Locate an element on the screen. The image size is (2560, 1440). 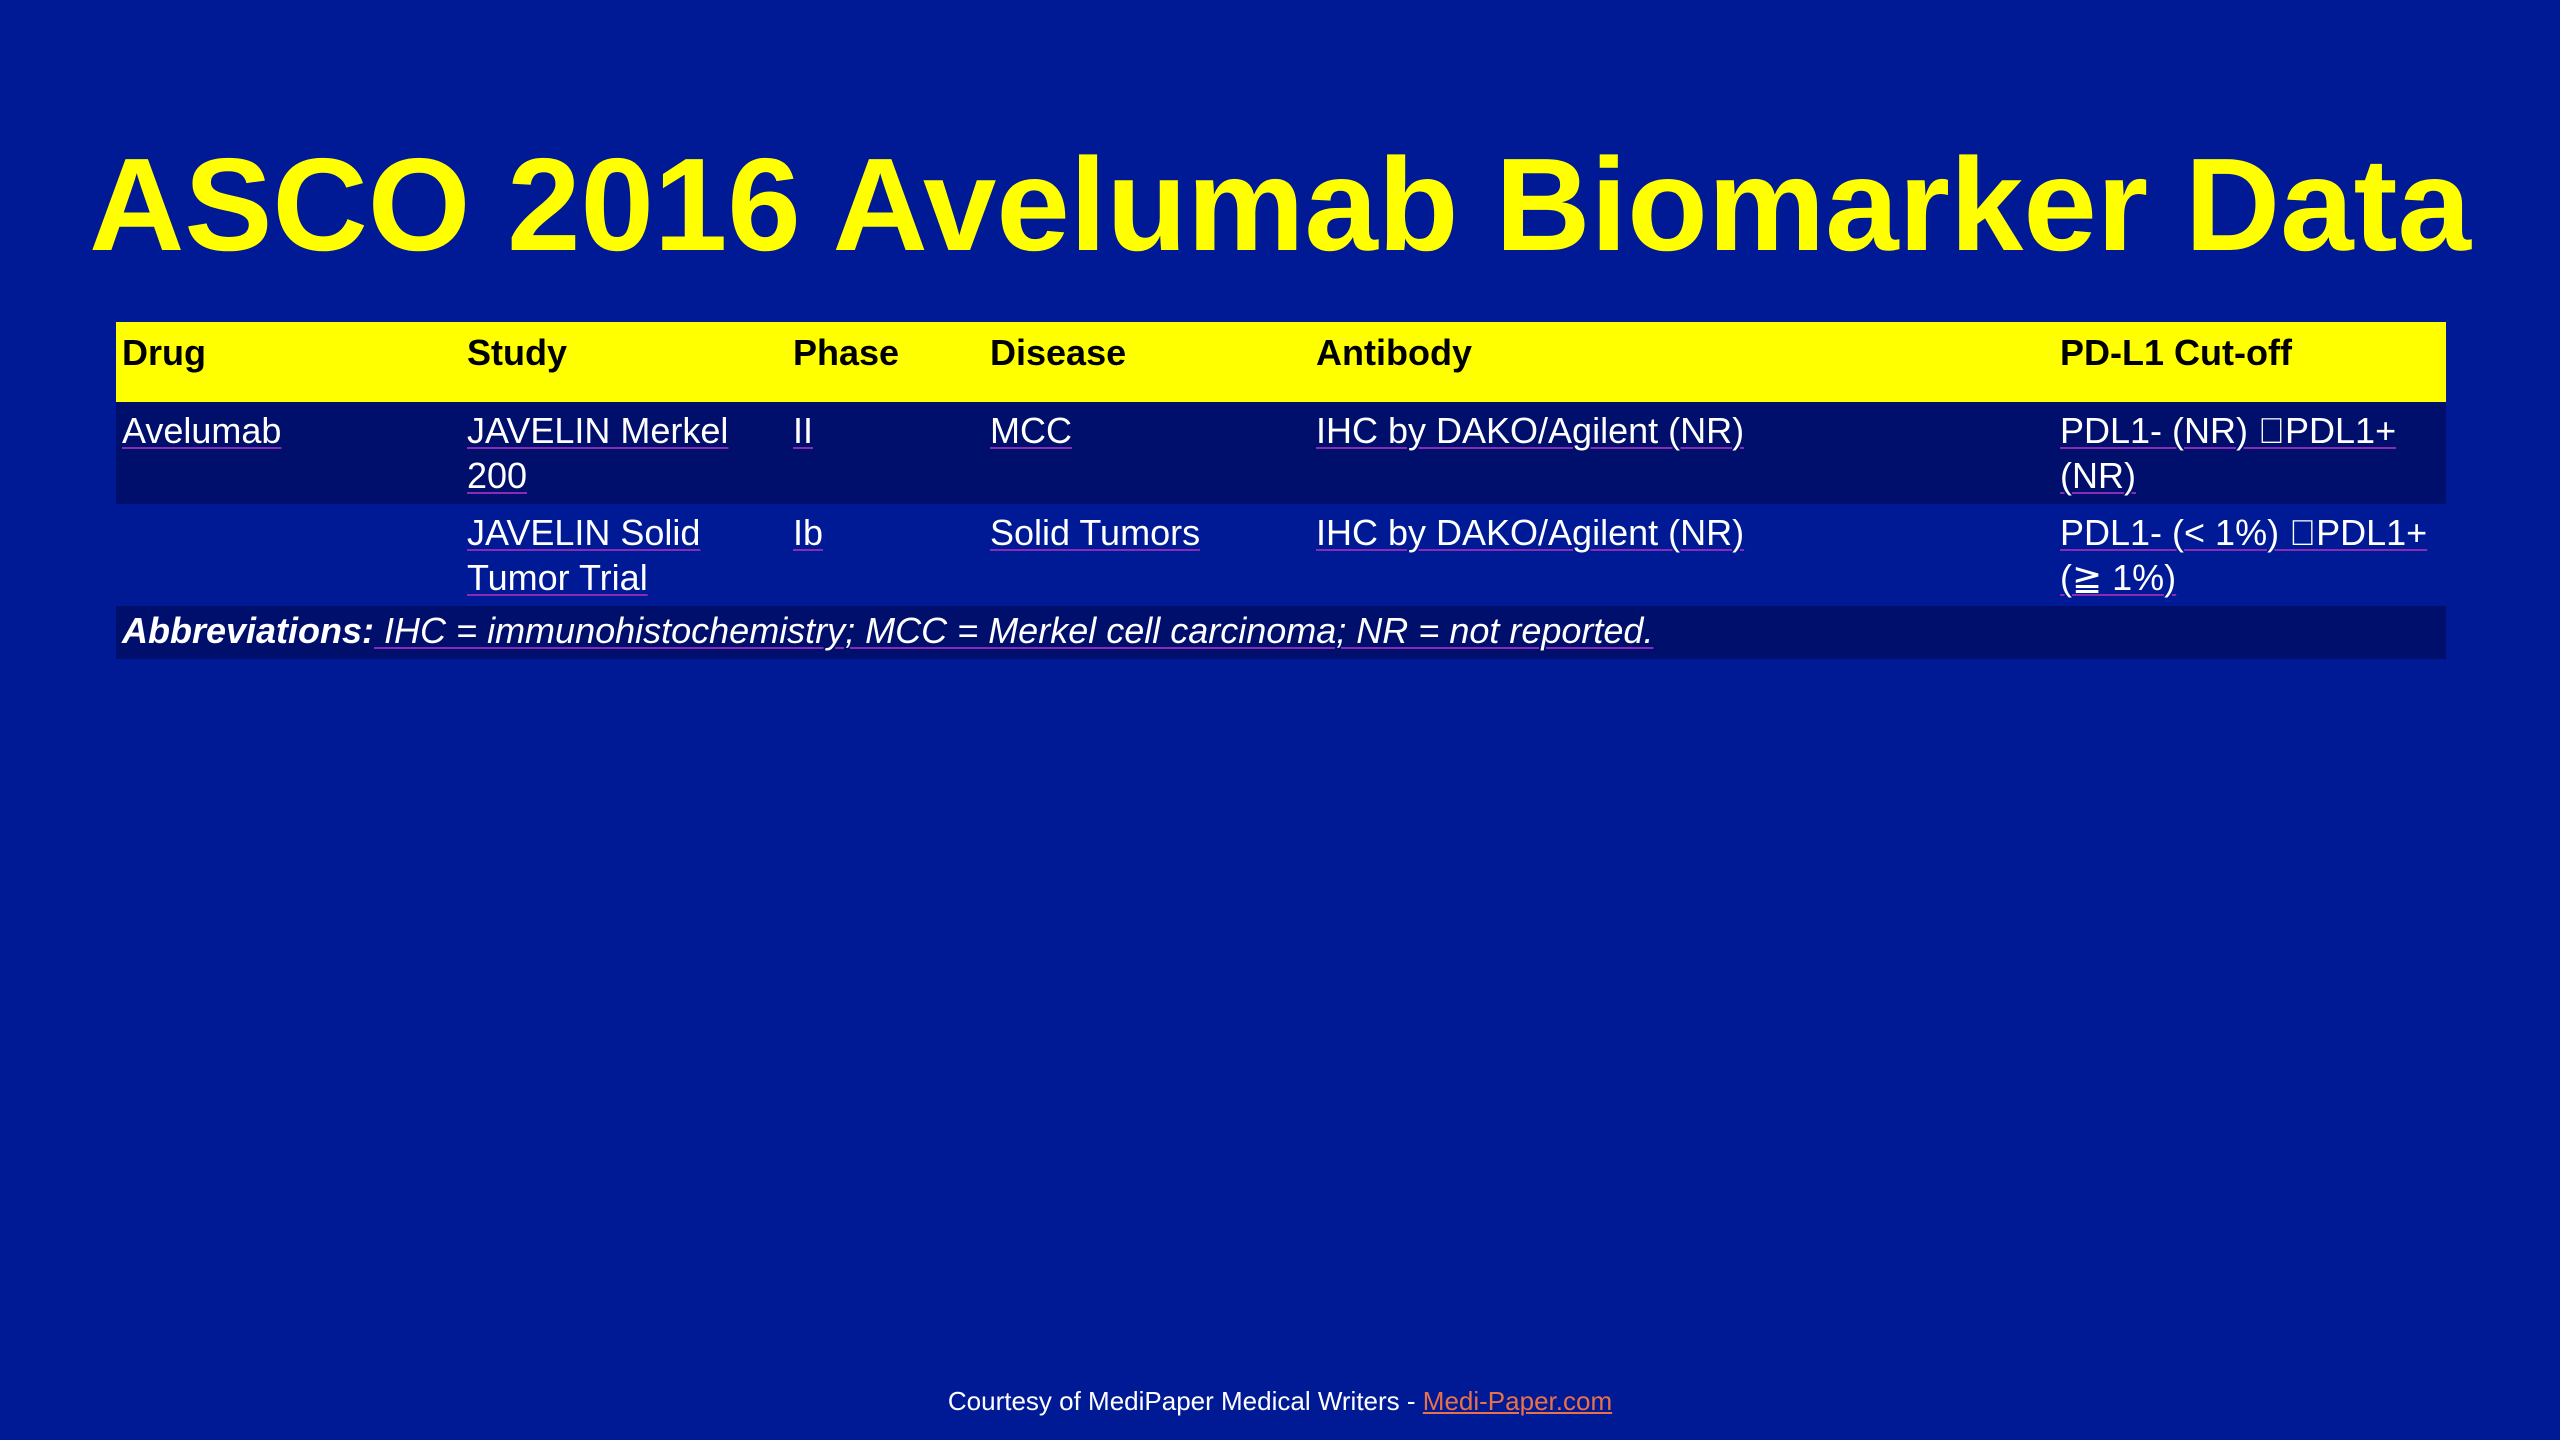
cell-text: JAVELIN Merkel 200 is located at coordinates (598, 453).